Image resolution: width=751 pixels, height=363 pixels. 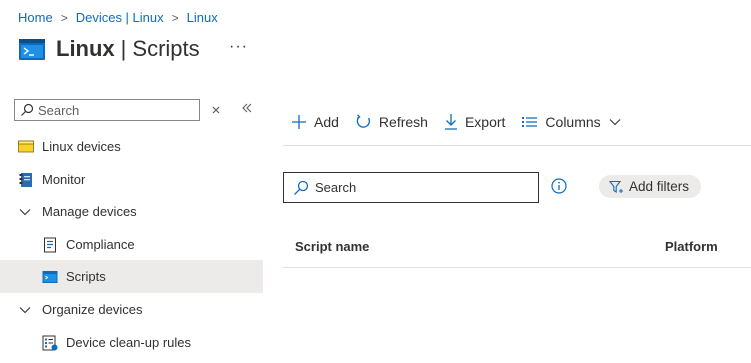 What do you see at coordinates (92, 309) in the screenshot?
I see `sidebar-group-label: Organize devices` at bounding box center [92, 309].